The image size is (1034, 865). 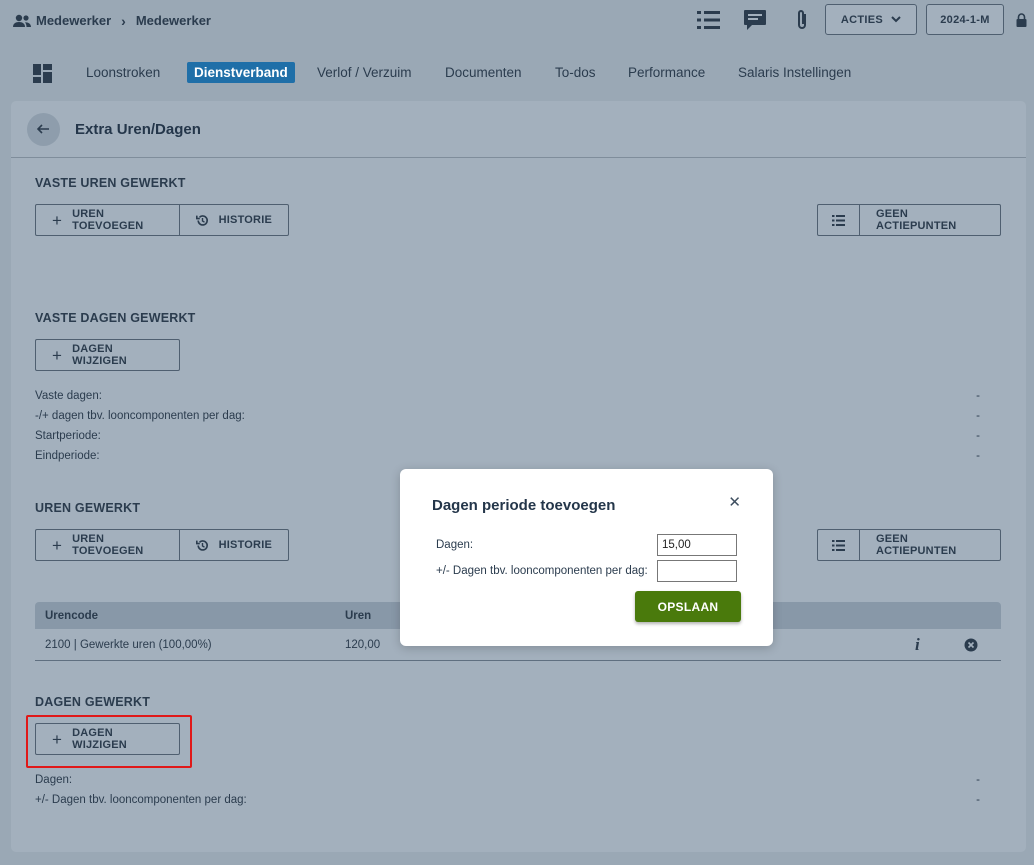 I want to click on chevron-down-icon, so click(x=896, y=20).